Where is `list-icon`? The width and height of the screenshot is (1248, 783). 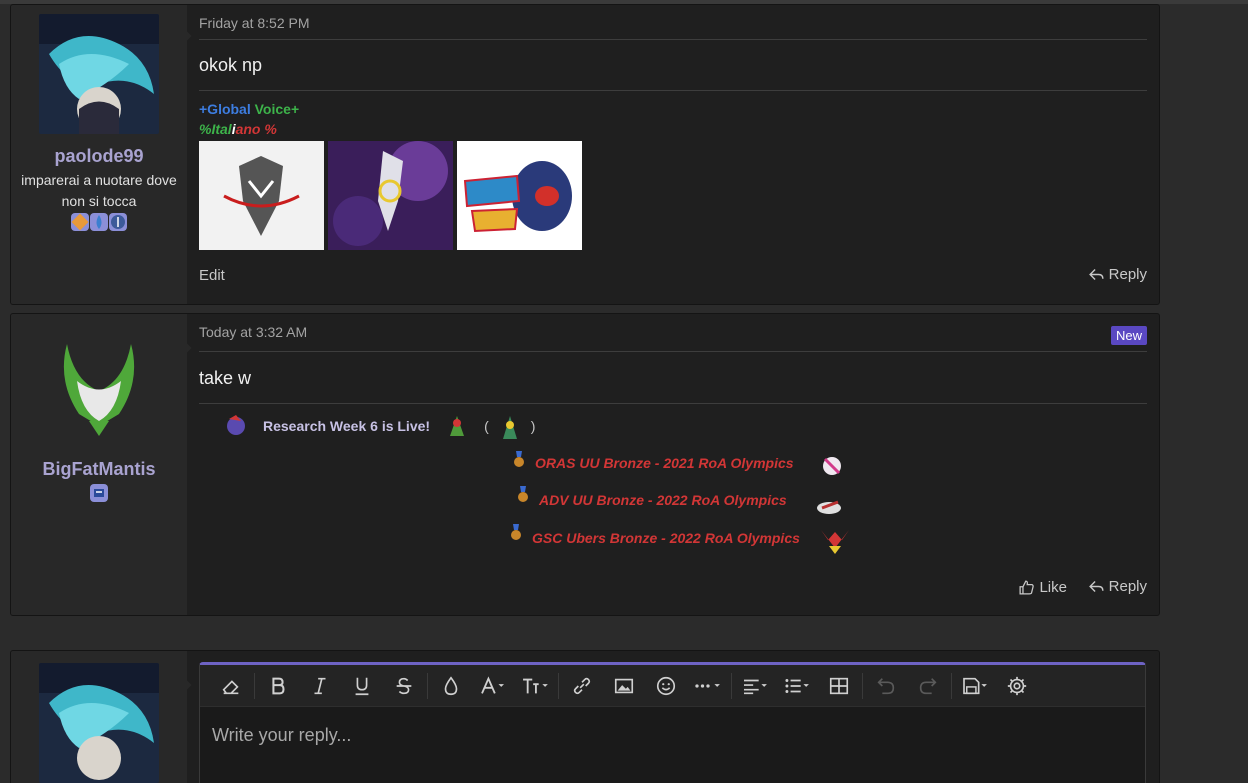 list-icon is located at coordinates (797, 685).